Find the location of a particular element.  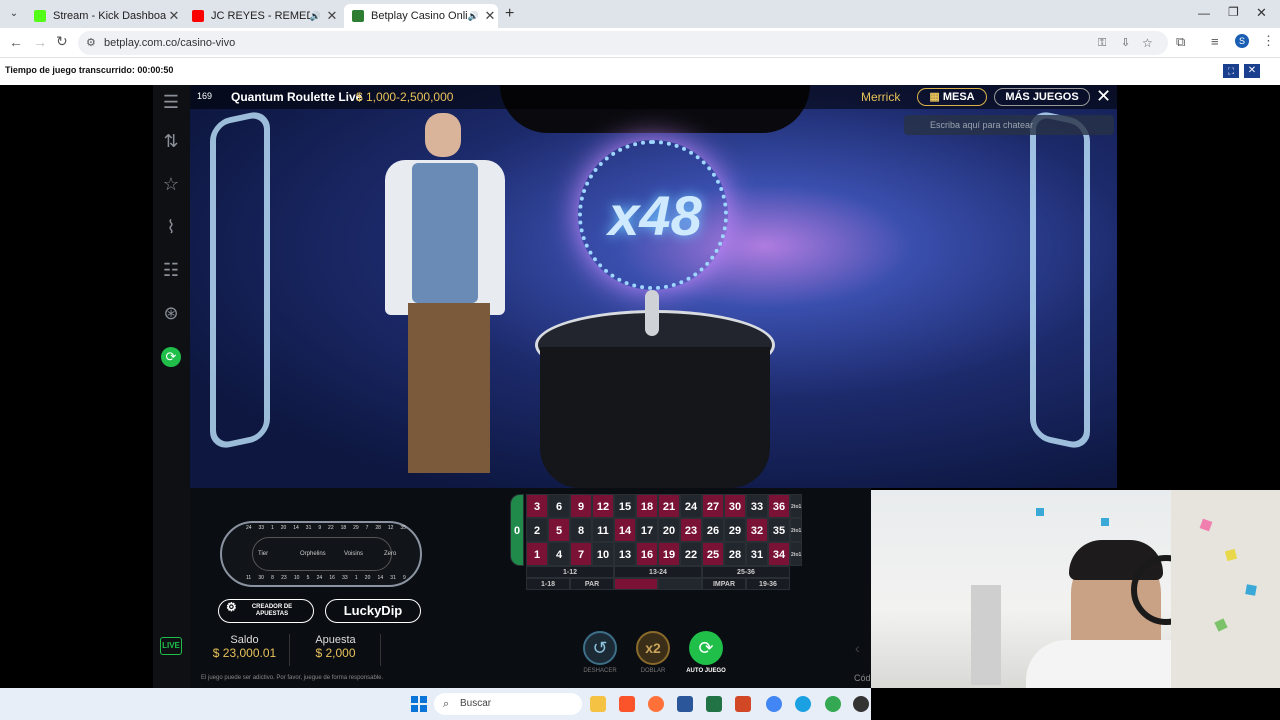

edge-icon is located at coordinates (803, 704).